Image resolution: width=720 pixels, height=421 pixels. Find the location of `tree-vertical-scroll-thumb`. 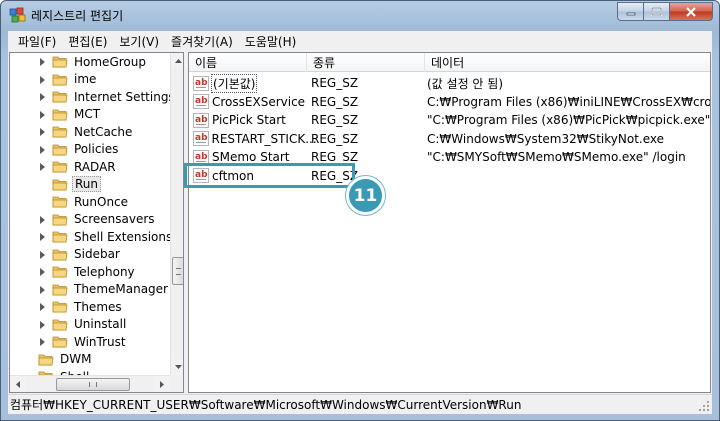

tree-vertical-scroll-thumb is located at coordinates (177, 271).